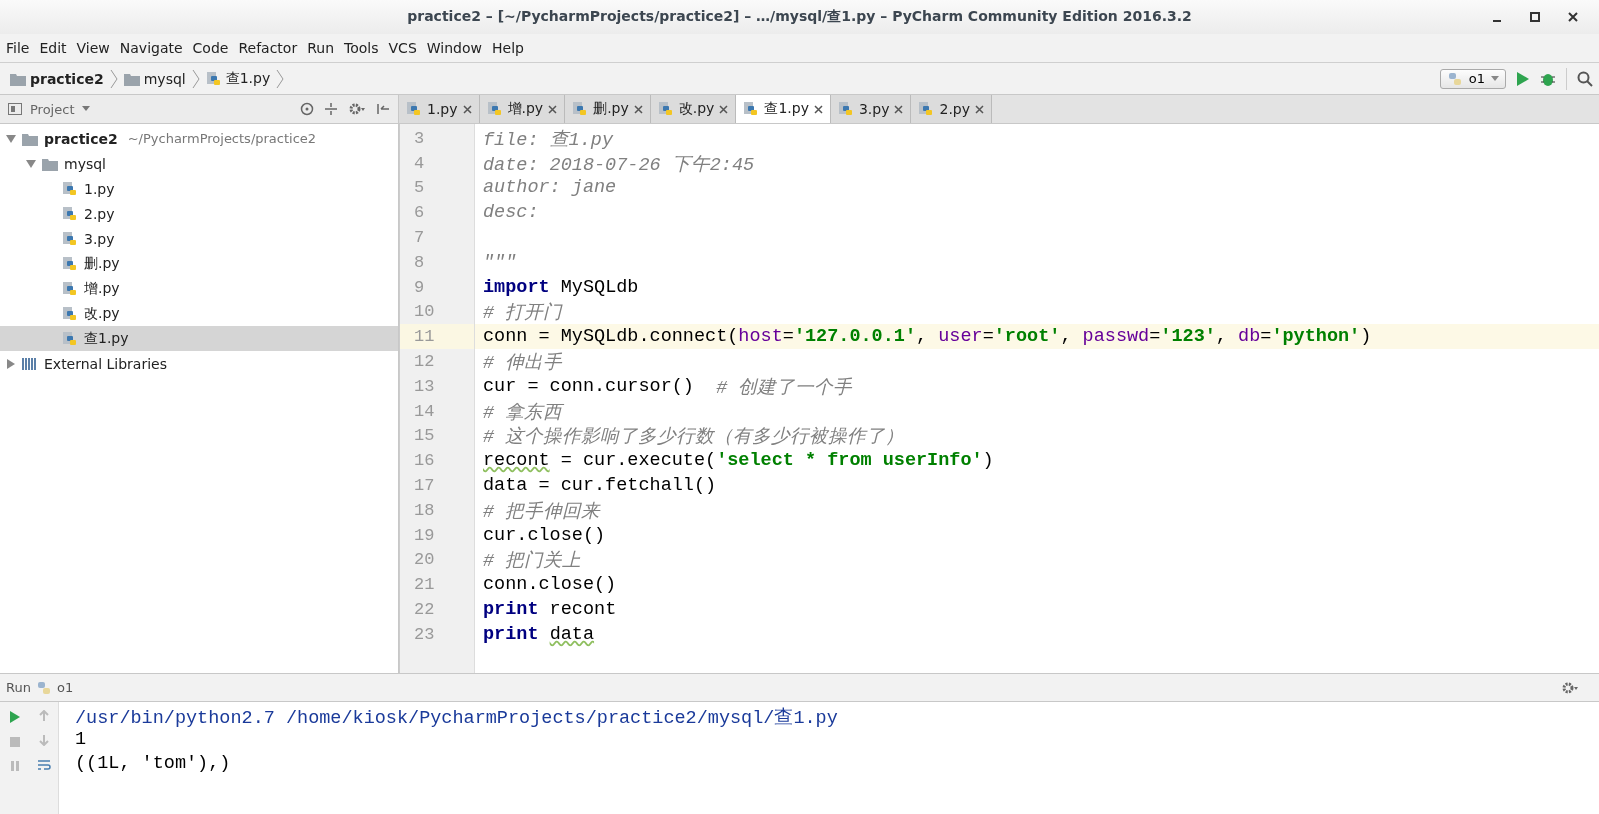  I want to click on hide-panel-icon, so click(383, 109).